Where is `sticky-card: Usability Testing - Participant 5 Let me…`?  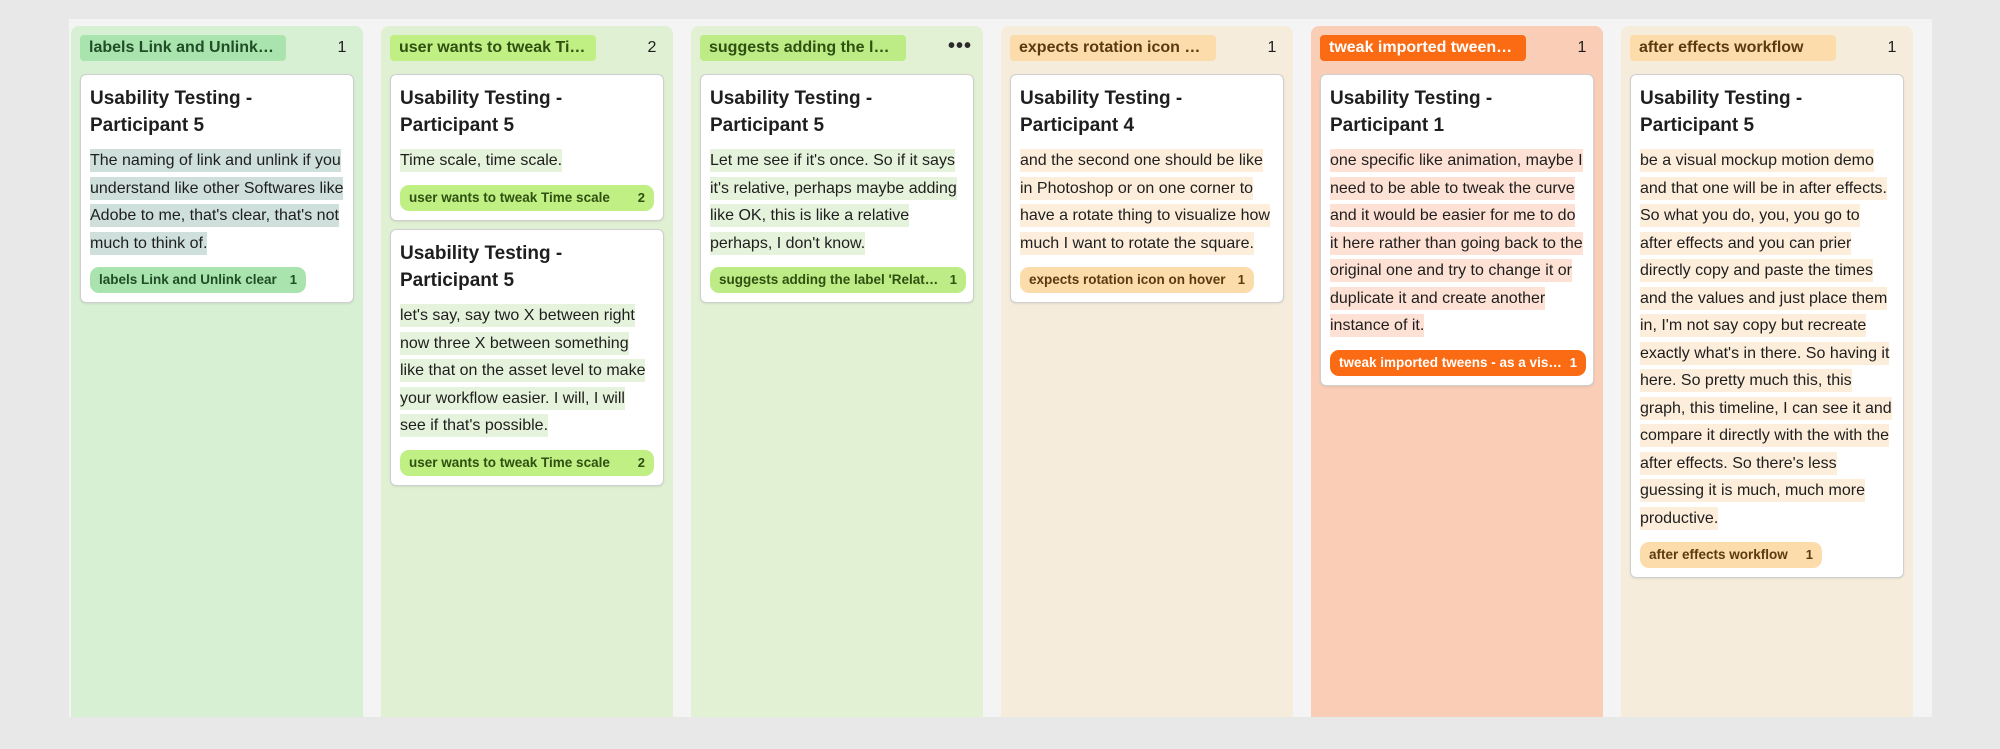 sticky-card: Usability Testing - Participant 5 Let me… is located at coordinates (837, 188).